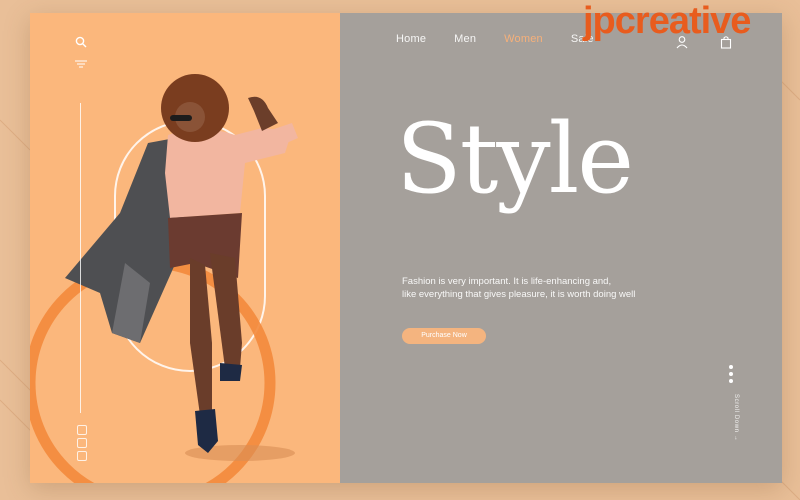  What do you see at coordinates (81, 64) in the screenshot?
I see `filter-icon` at bounding box center [81, 64].